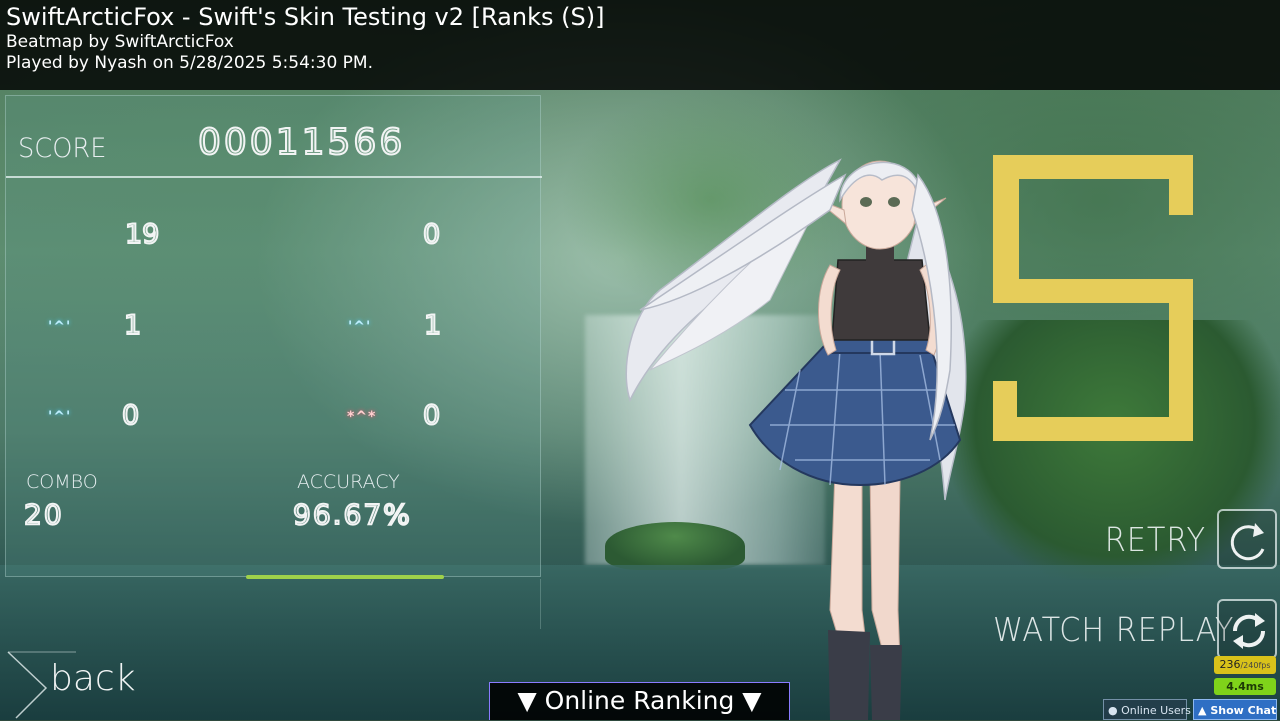 This screenshot has width=1280, height=721. I want to click on watch-replay-button, so click(1247, 629).